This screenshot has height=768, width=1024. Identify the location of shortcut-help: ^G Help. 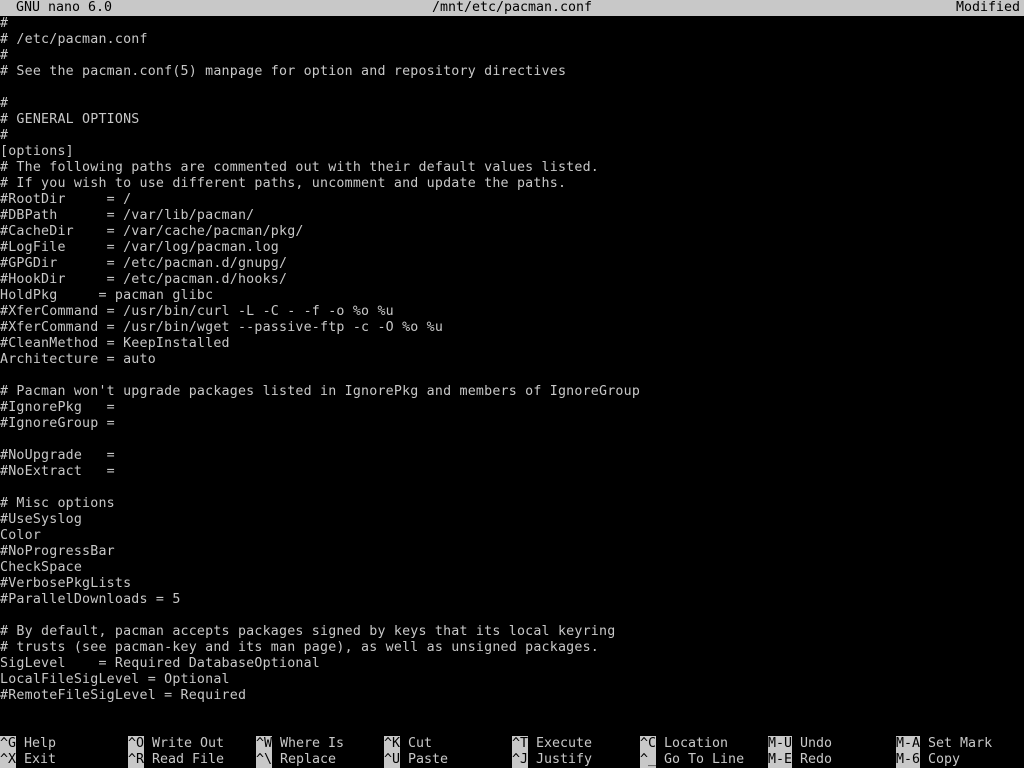
(28, 744).